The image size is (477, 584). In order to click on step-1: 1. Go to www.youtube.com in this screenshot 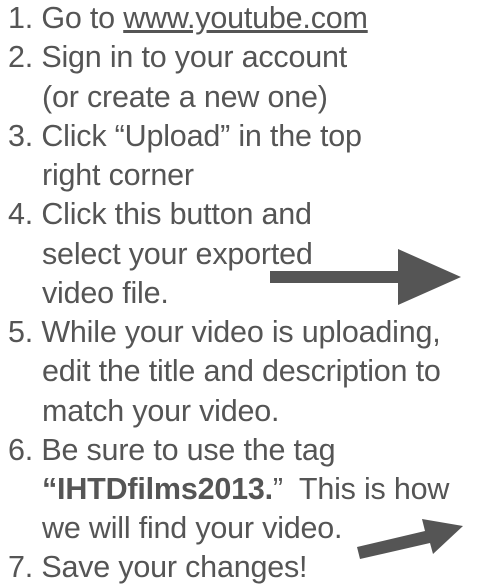, I will do `click(188, 18)`.